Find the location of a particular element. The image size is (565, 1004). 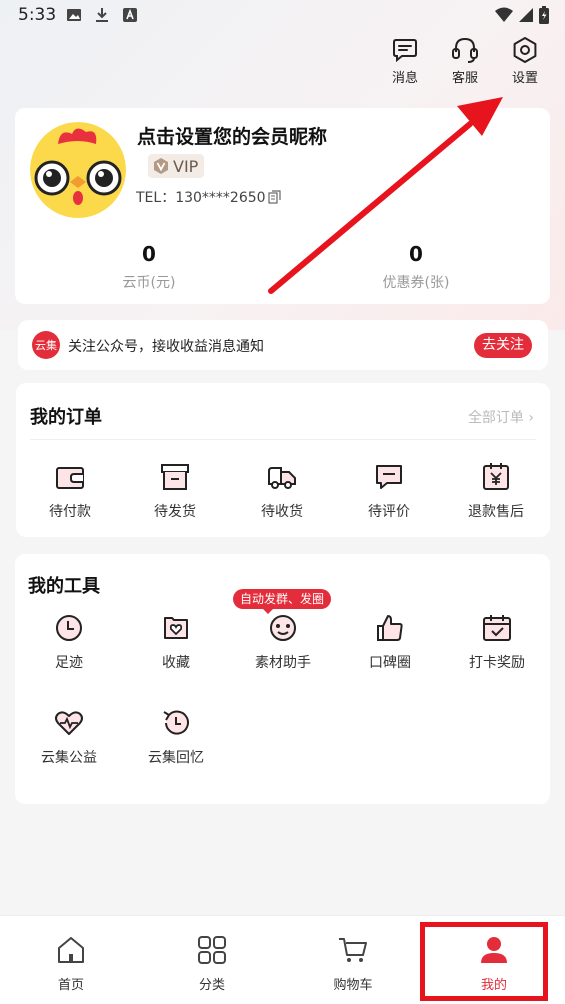

follow-notice-bar: 云集 关注公众号，接收收益消息通知 去关注 is located at coordinates (283, 345).